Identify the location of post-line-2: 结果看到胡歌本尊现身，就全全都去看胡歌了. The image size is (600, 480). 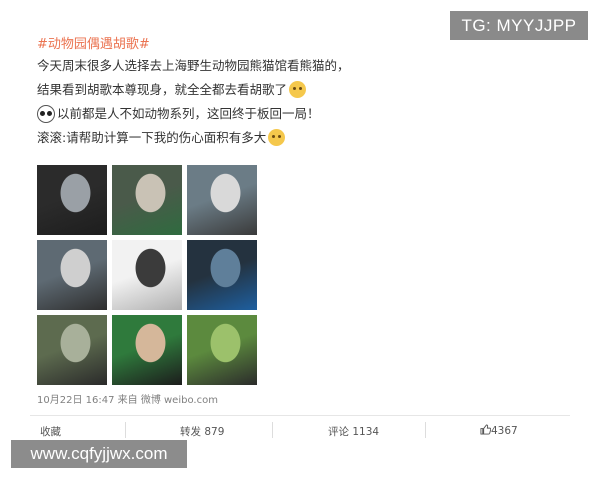
(297, 90).